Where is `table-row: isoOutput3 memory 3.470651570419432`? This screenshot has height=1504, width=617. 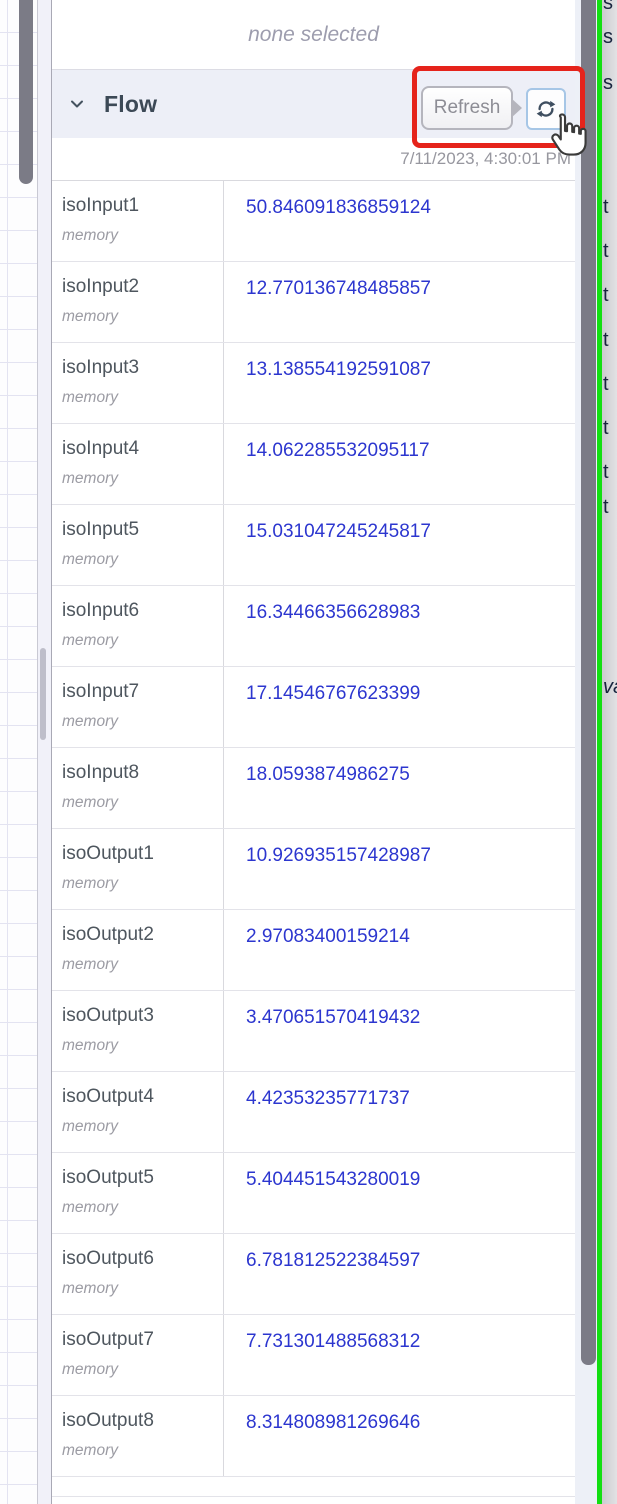
table-row: isoOutput3 memory 3.470651570419432 is located at coordinates (313, 1031).